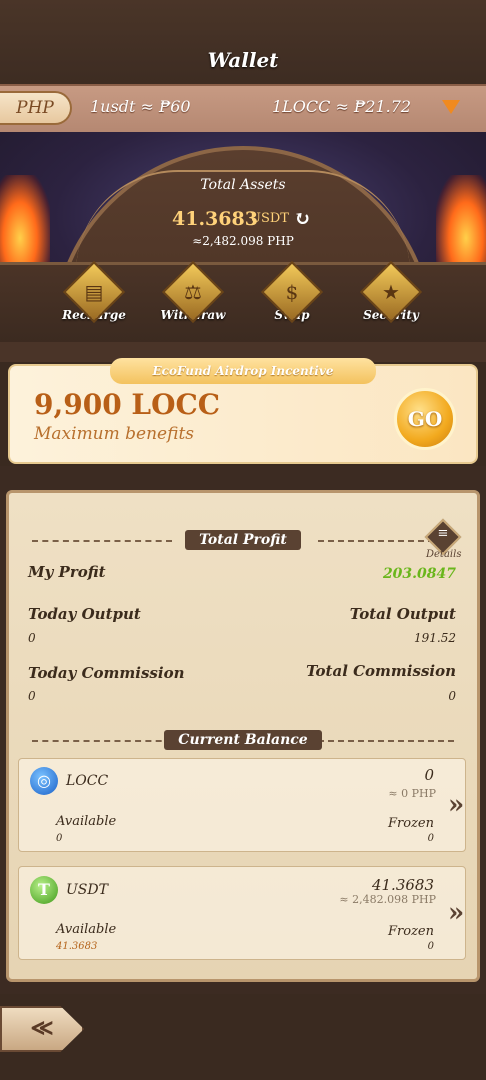 The image size is (486, 1080). I want to click on swap-button: $ Swap, so click(292, 297).